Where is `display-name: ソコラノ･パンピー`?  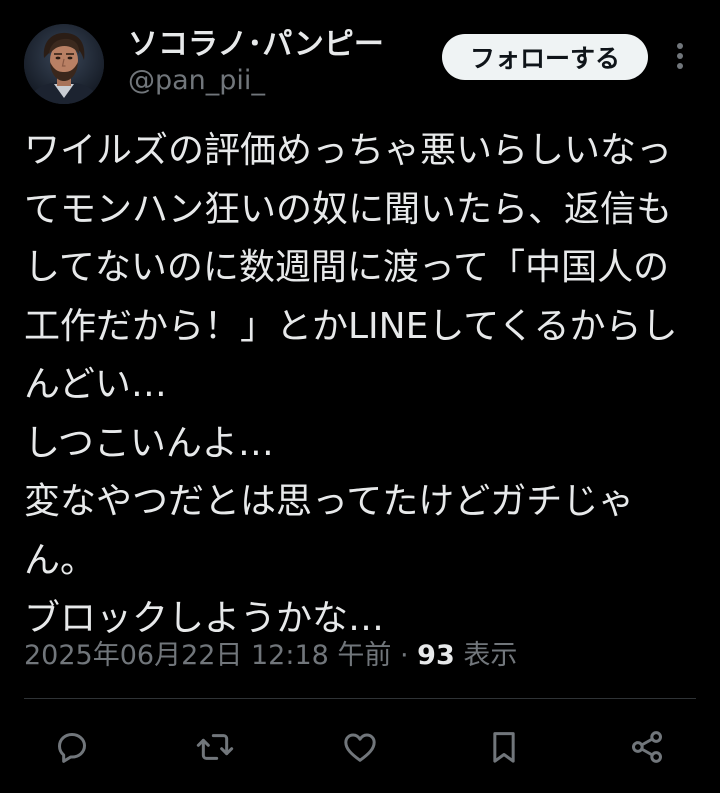
display-name: ソコラノ･パンピー is located at coordinates (256, 45).